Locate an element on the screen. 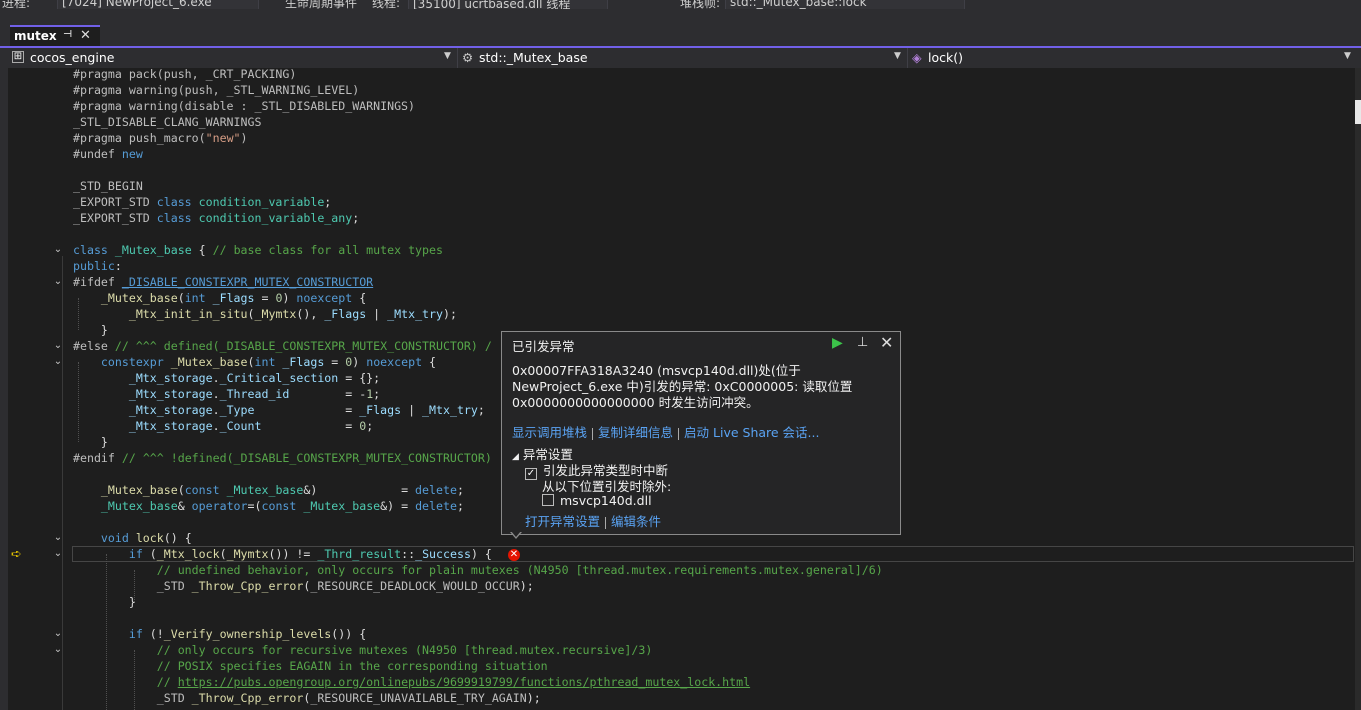  project-dropdown: ⊞ cocos_engine ▼ is located at coordinates (232, 57).